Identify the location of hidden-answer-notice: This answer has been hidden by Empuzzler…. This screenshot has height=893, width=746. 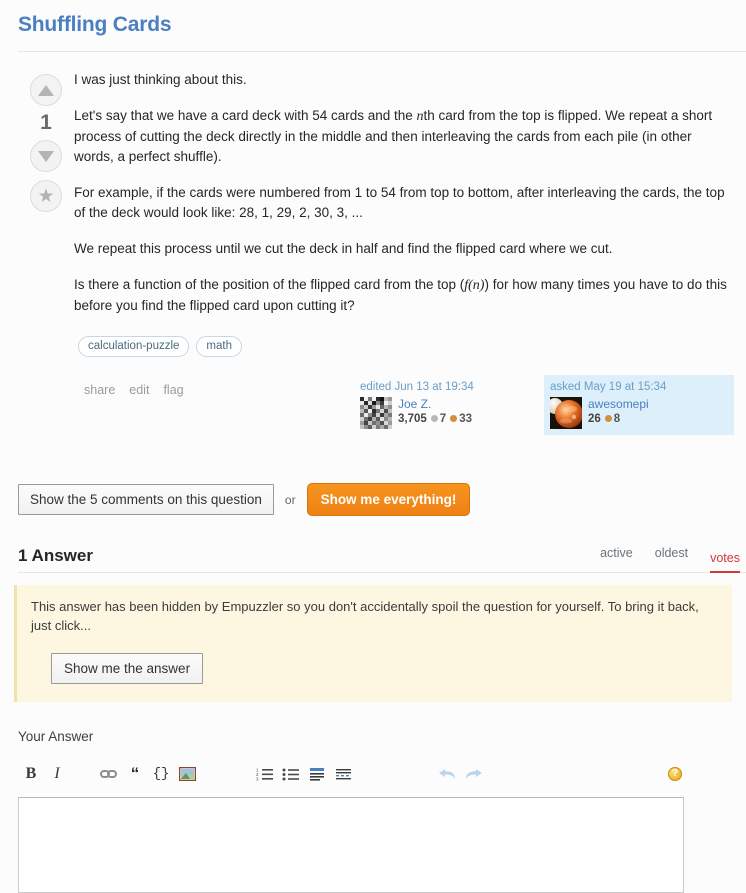
(373, 644).